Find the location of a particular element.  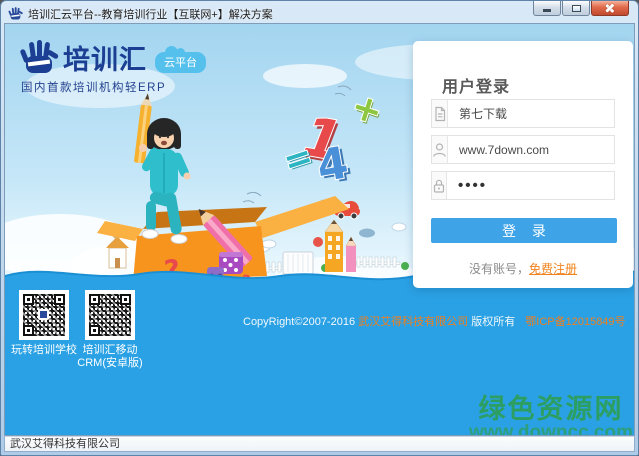

site-watermark: 绿色资源网 www.downcc.com is located at coordinates (551, 415).